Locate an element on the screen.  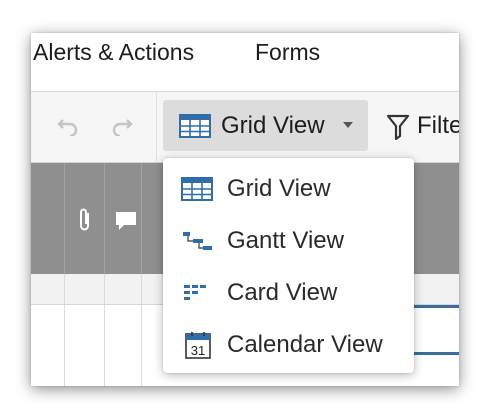
view-menu-item-card: Card View is located at coordinates (288, 293).